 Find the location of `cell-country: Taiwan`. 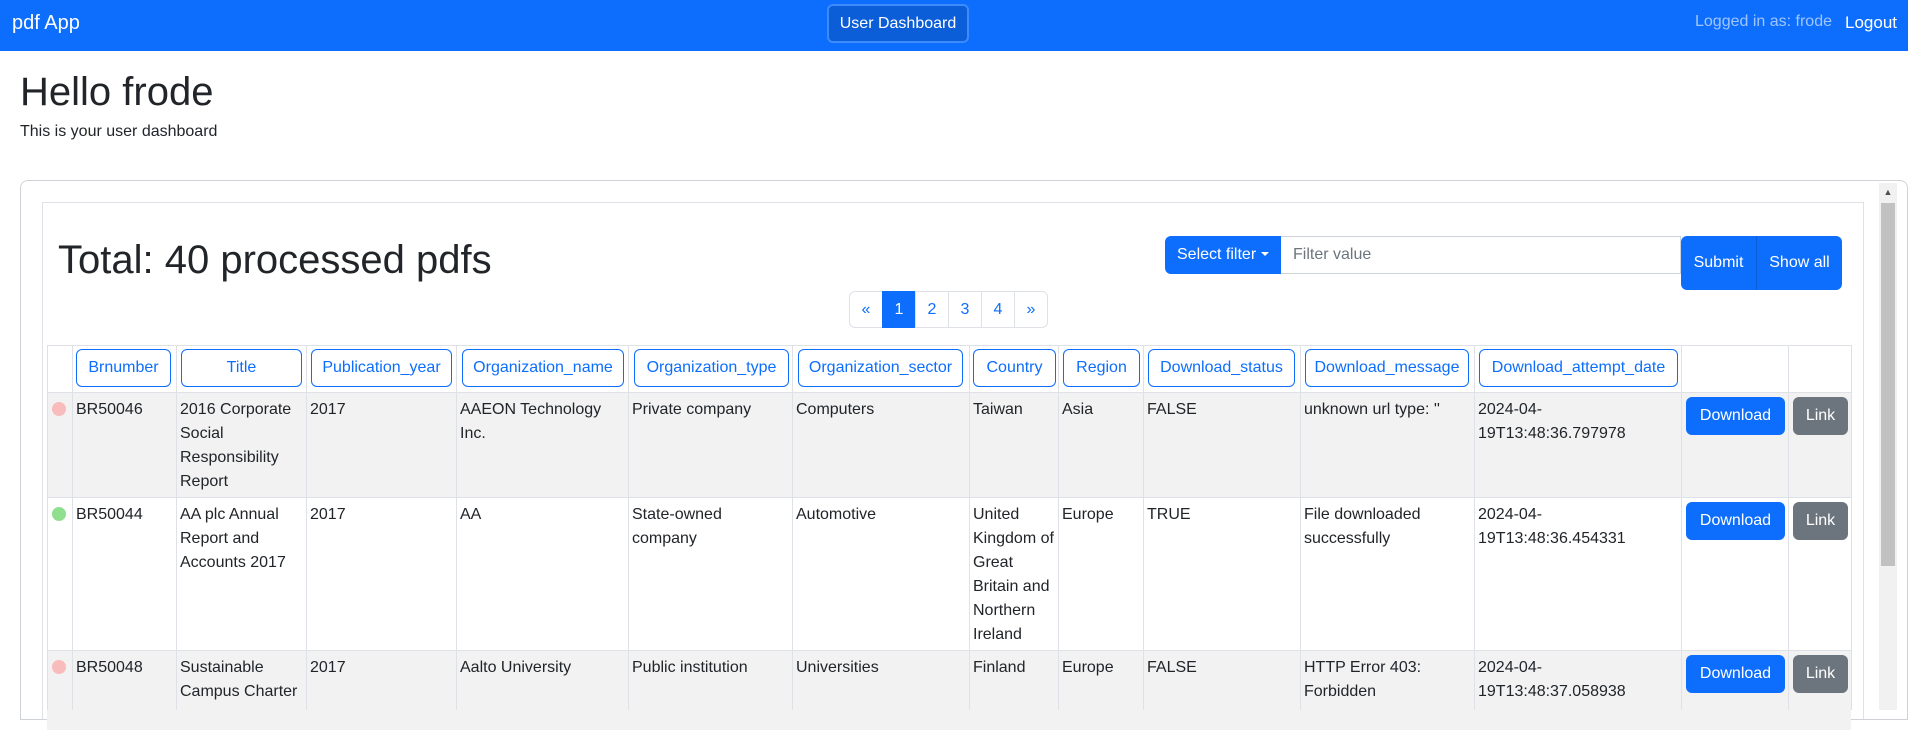

cell-country: Taiwan is located at coordinates (998, 409).